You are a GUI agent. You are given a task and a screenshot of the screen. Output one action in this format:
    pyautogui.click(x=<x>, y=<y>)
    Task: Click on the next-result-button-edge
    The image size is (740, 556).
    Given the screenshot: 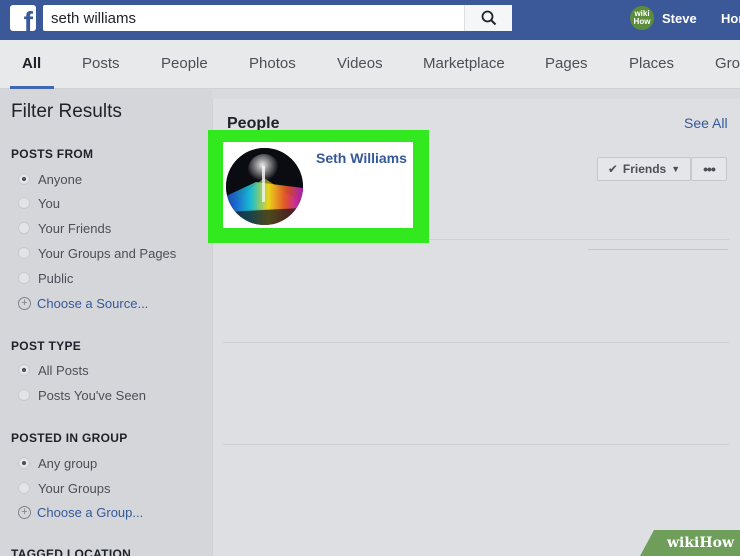 What is the action you would take?
    pyautogui.click(x=658, y=252)
    